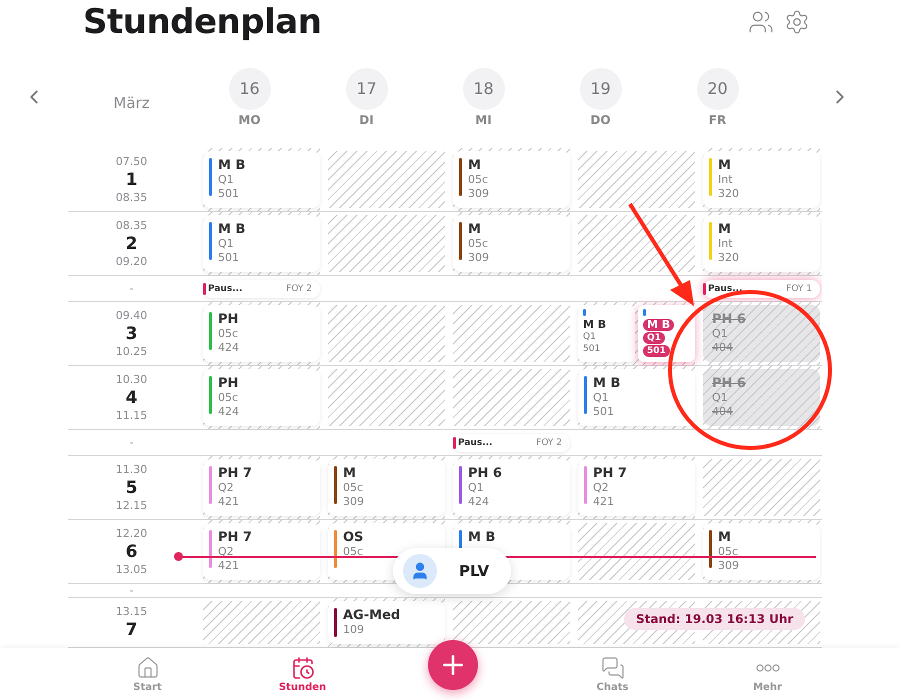 The height and width of the screenshot is (700, 900). Describe the element at coordinates (354, 630) in the screenshot. I see `room-text: 109` at that location.